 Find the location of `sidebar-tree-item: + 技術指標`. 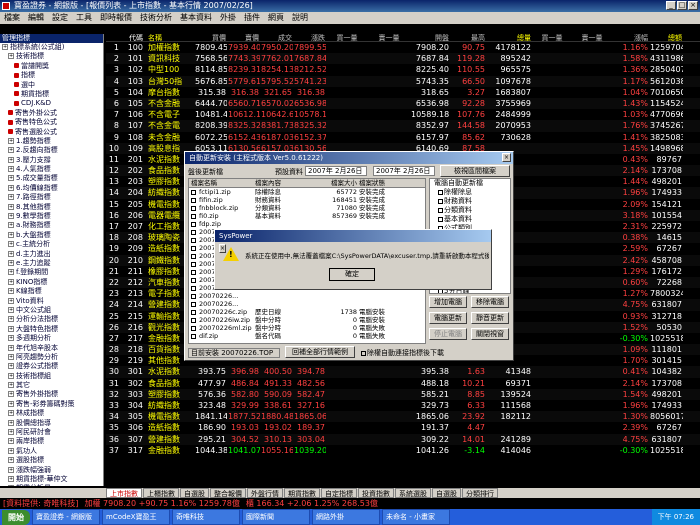

sidebar-tree-item: + 技術指標 is located at coordinates (51, 56).